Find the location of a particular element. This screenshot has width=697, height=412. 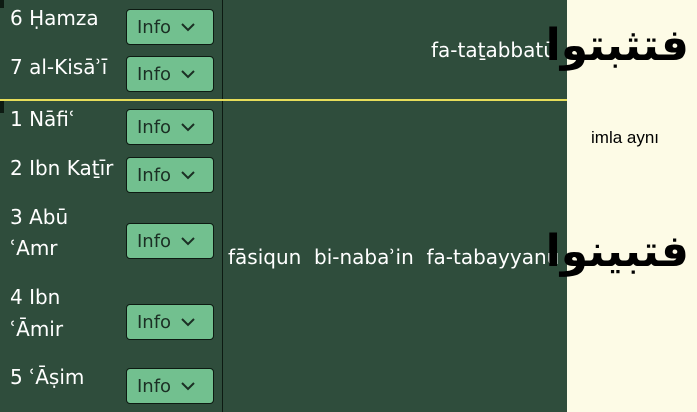

reader-row: 2 Ibn Kaṯīr Info is located at coordinates (111, 178).